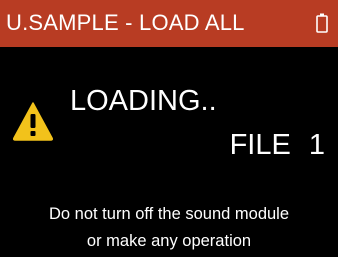 This screenshot has width=338, height=257. I want to click on warning-icon, so click(33, 121).